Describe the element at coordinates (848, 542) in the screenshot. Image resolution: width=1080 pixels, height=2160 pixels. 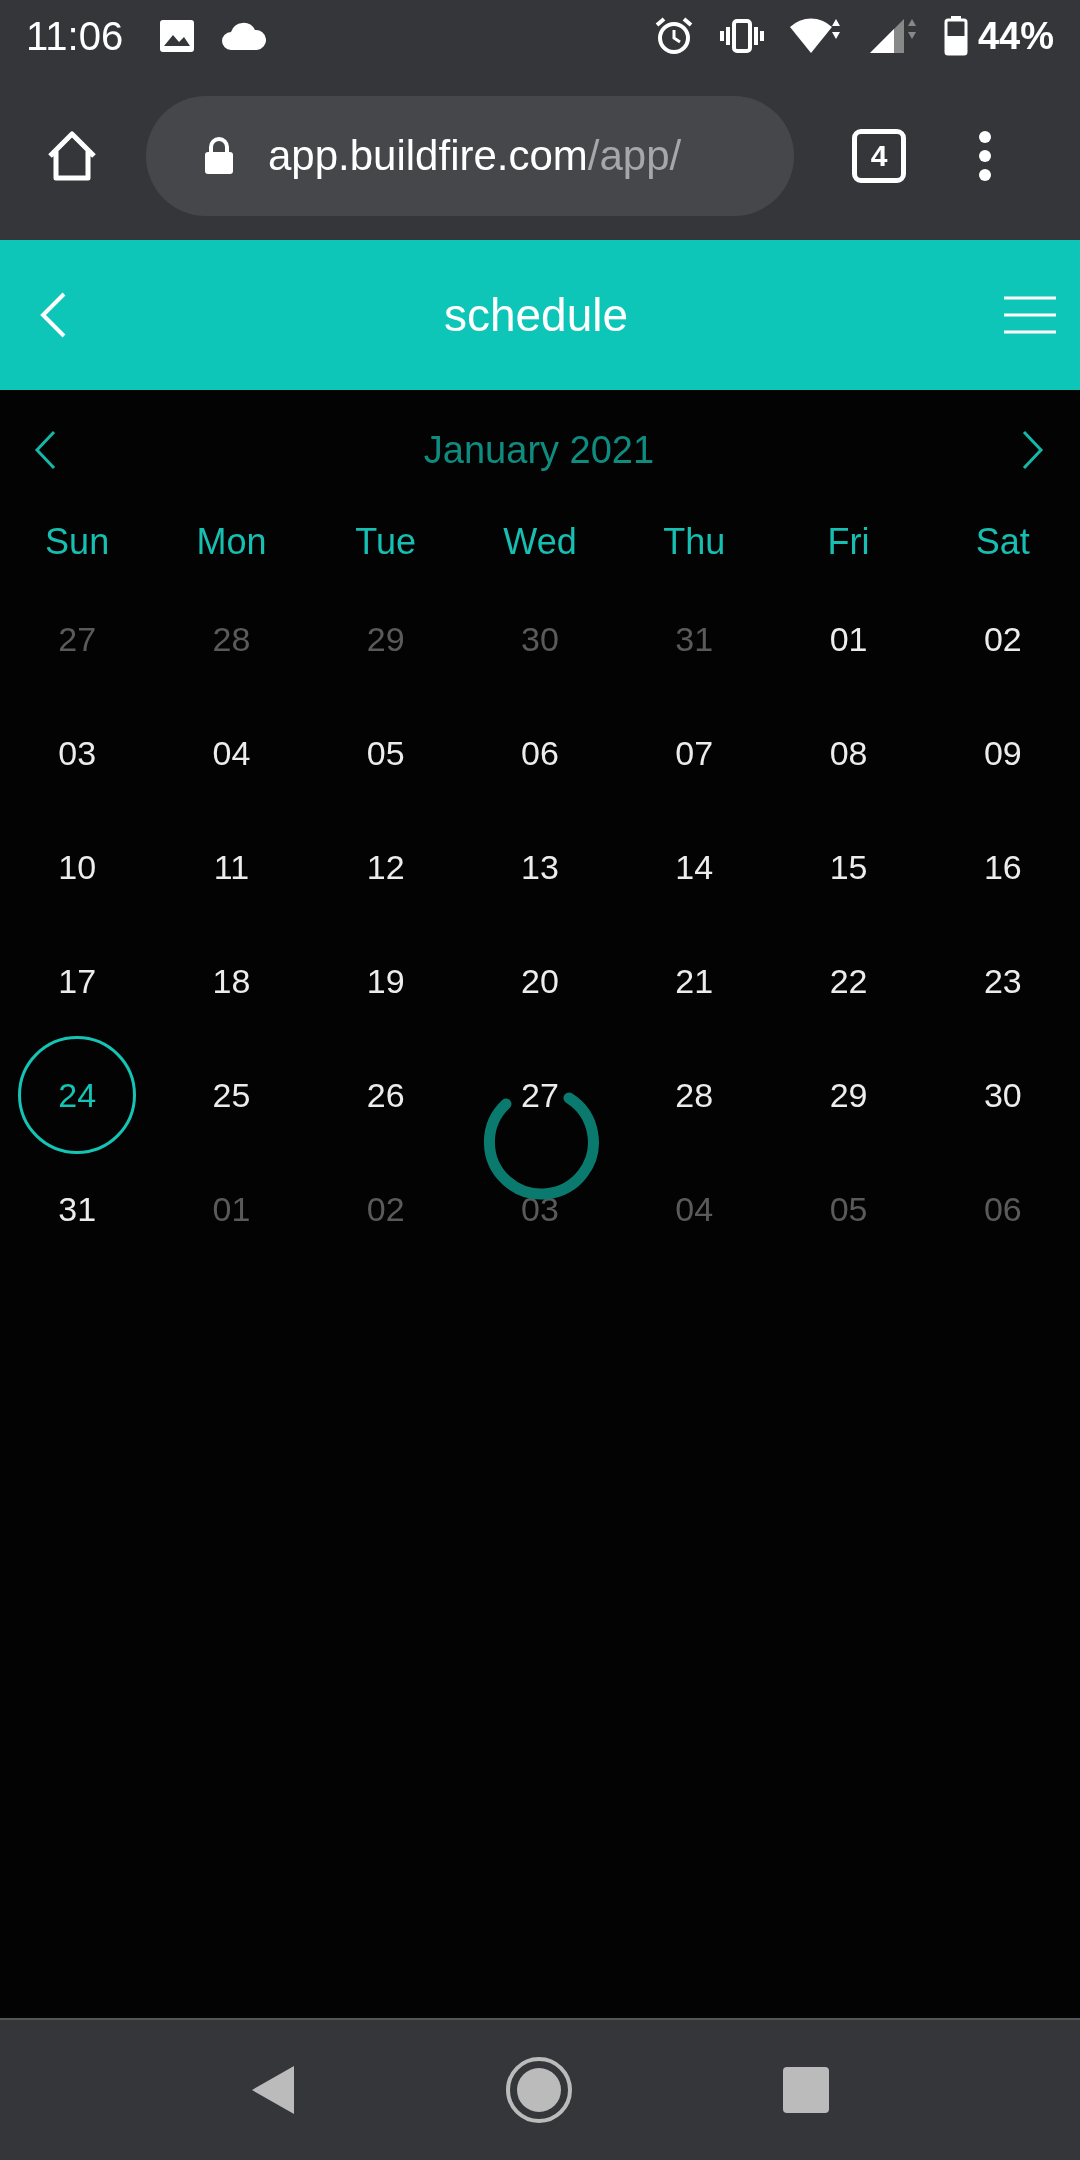
I see `weekday-label: Fri` at that location.